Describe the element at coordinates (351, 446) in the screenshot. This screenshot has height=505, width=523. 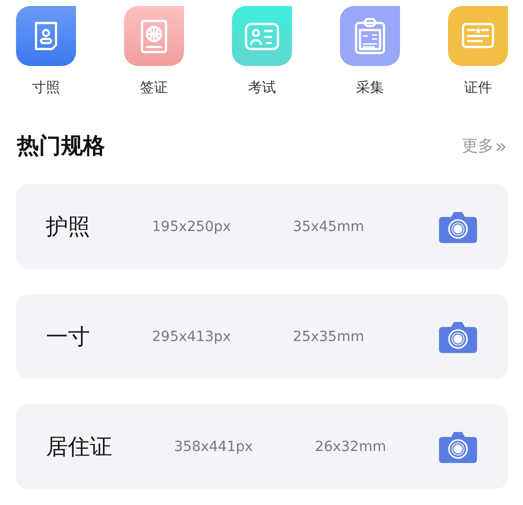
I see `print-size: 26x32mm` at that location.